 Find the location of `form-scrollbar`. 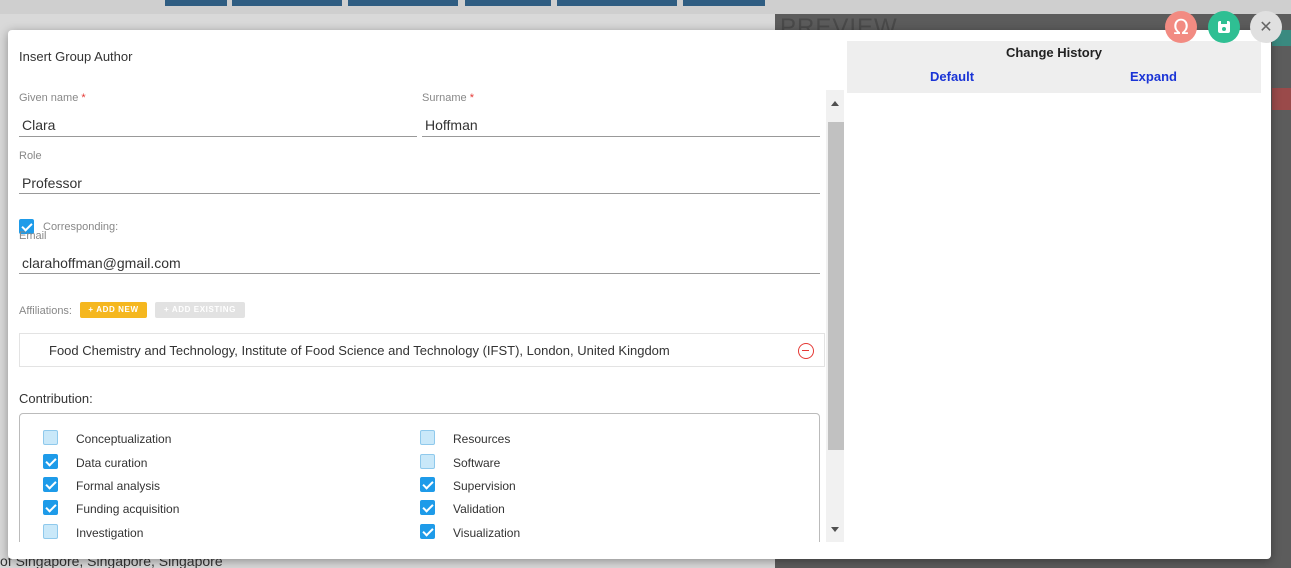

form-scrollbar is located at coordinates (835, 316).